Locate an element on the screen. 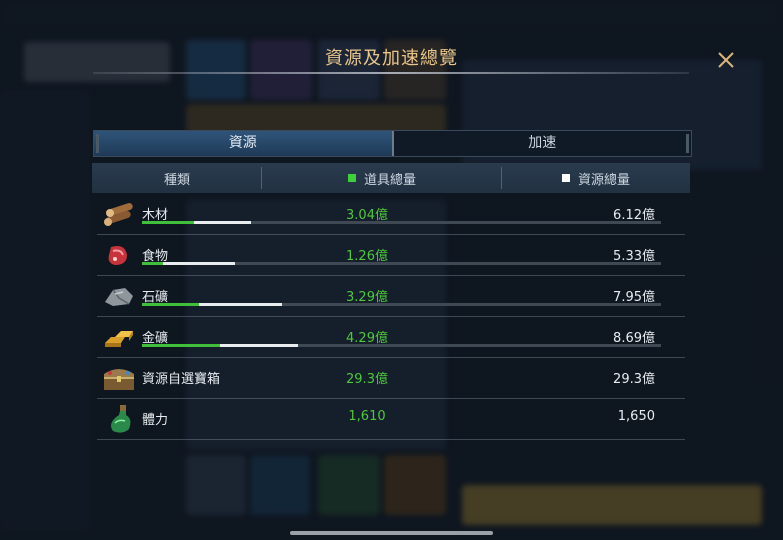 This screenshot has height=540, width=783. header-type-col: 種類 is located at coordinates (177, 178).